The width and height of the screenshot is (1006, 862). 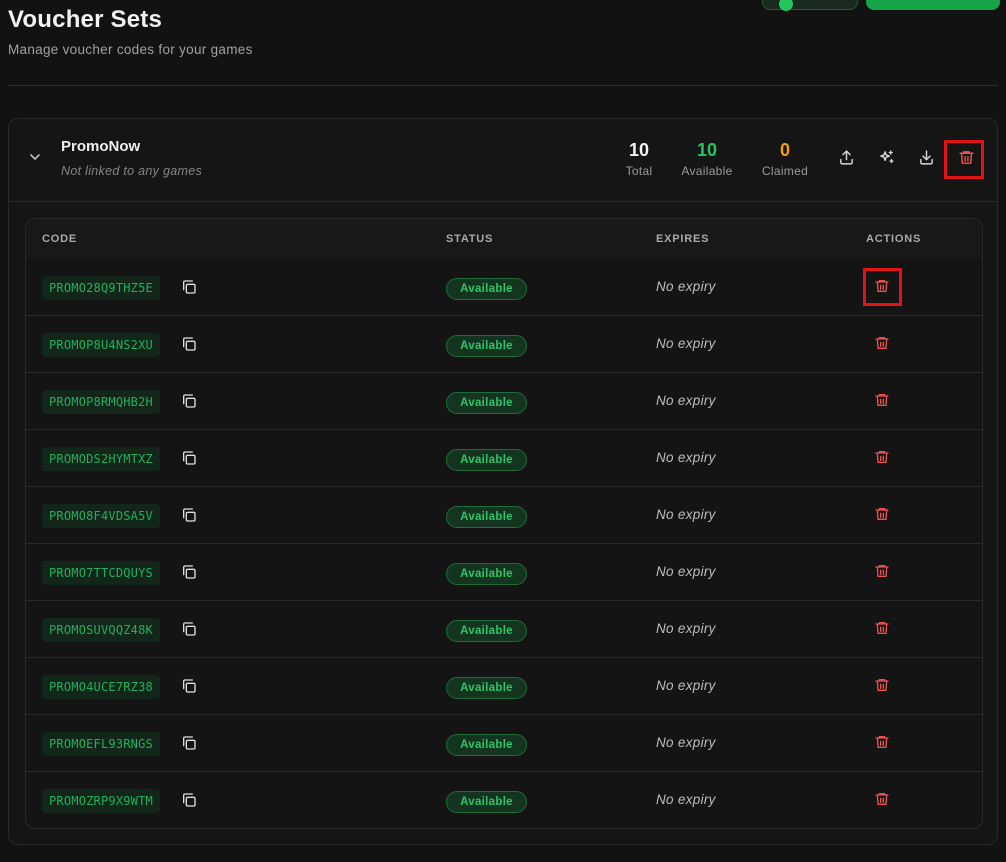 What do you see at coordinates (132, 171) in the screenshot?
I see `linked-games-text: Not linked to any games` at bounding box center [132, 171].